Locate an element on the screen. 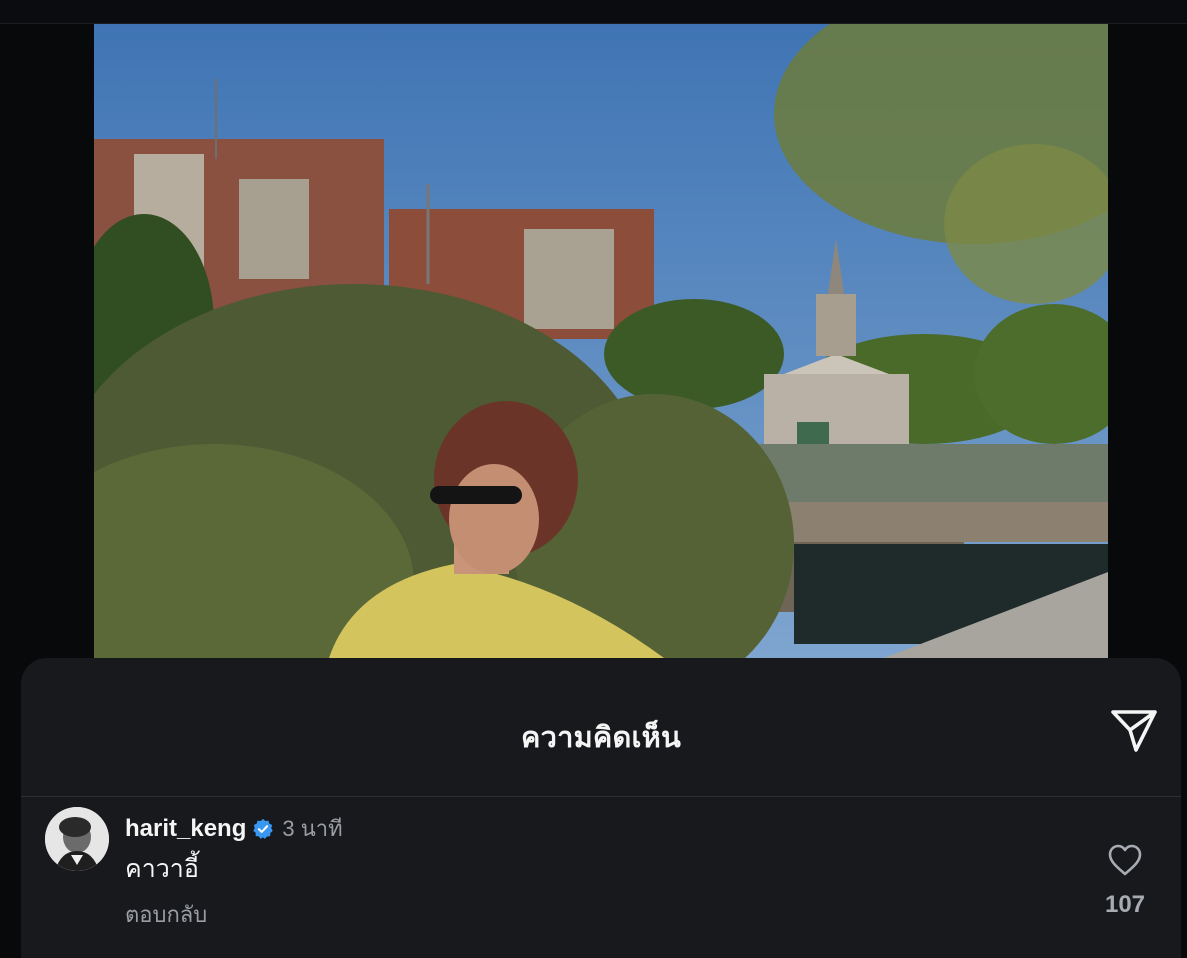 The width and height of the screenshot is (1187, 958). comments-header: ความคิดเห็น is located at coordinates (601, 727).